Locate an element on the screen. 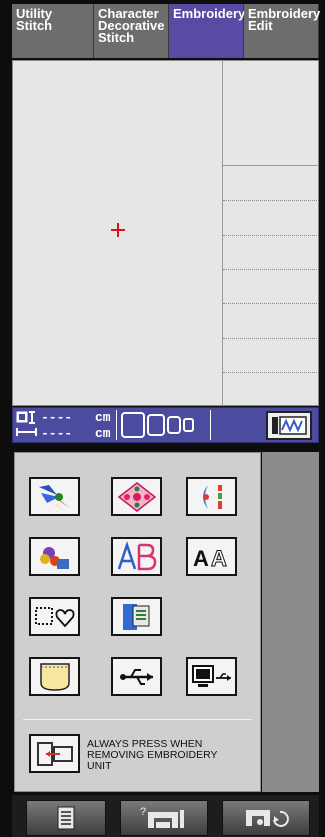  usb-icon is located at coordinates (136, 676).